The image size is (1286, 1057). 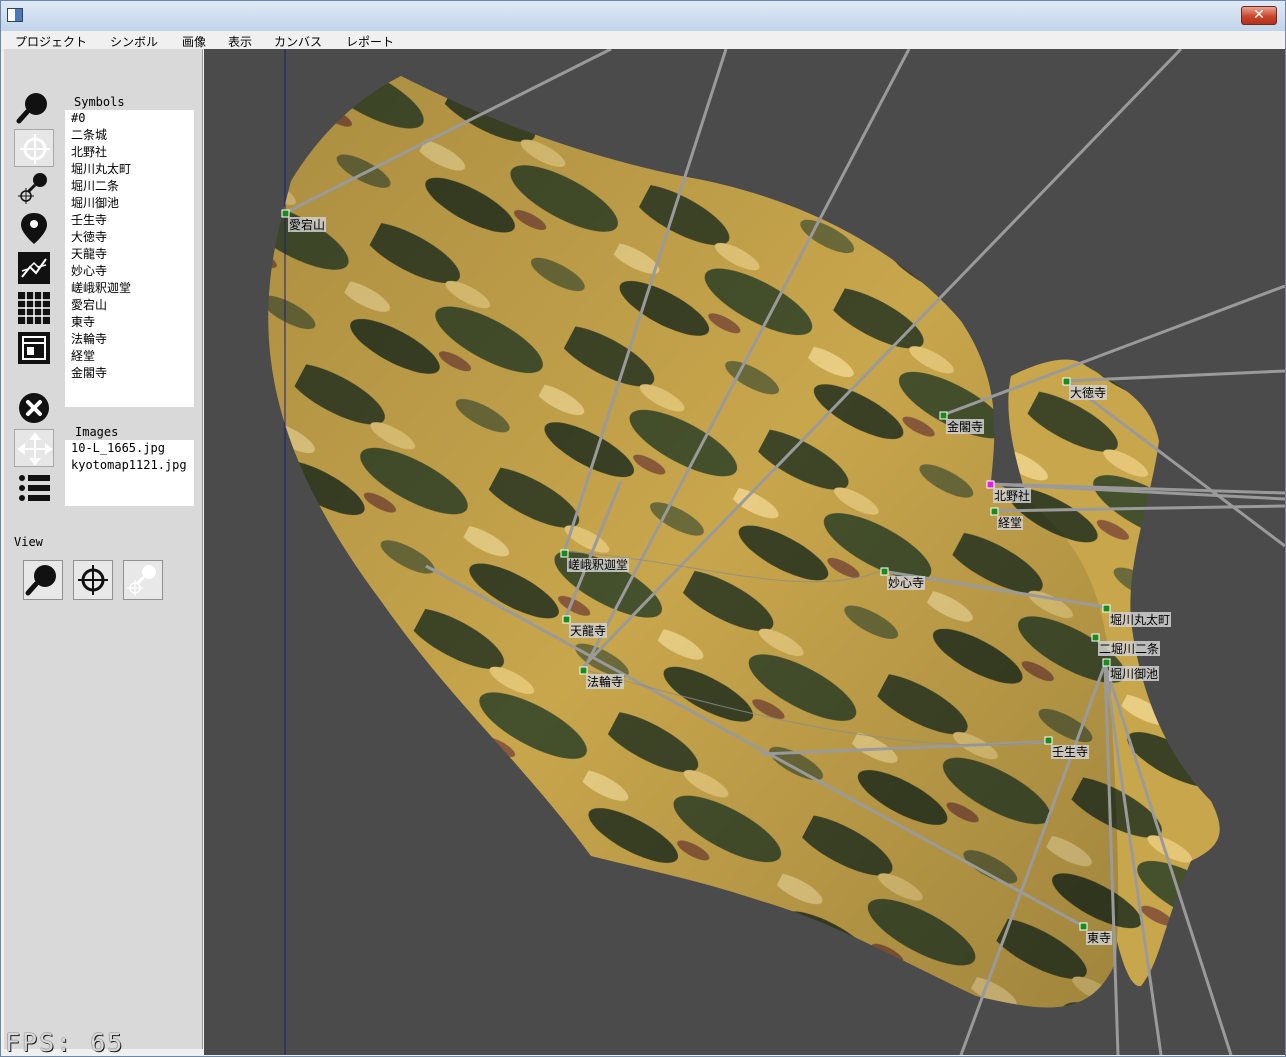 I want to click on crosshair-view-icon, so click(x=93, y=580).